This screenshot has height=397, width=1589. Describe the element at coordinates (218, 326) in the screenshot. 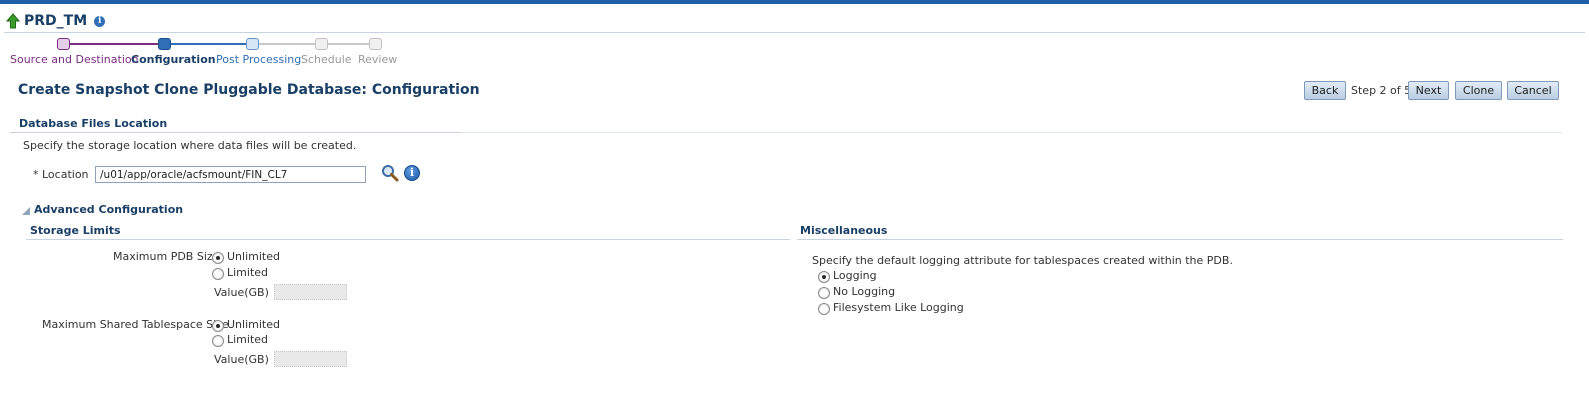

I see `max-shared-unlimited-radio` at that location.